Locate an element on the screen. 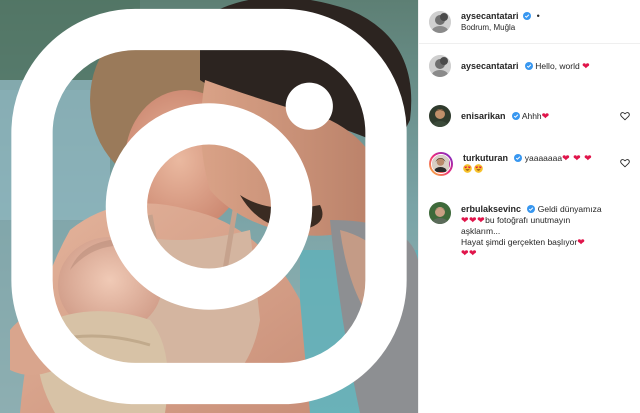 This screenshot has height=413, width=640. comment-text-line4: Hayat şimdi gerçekten başlıyor is located at coordinates (519, 242).